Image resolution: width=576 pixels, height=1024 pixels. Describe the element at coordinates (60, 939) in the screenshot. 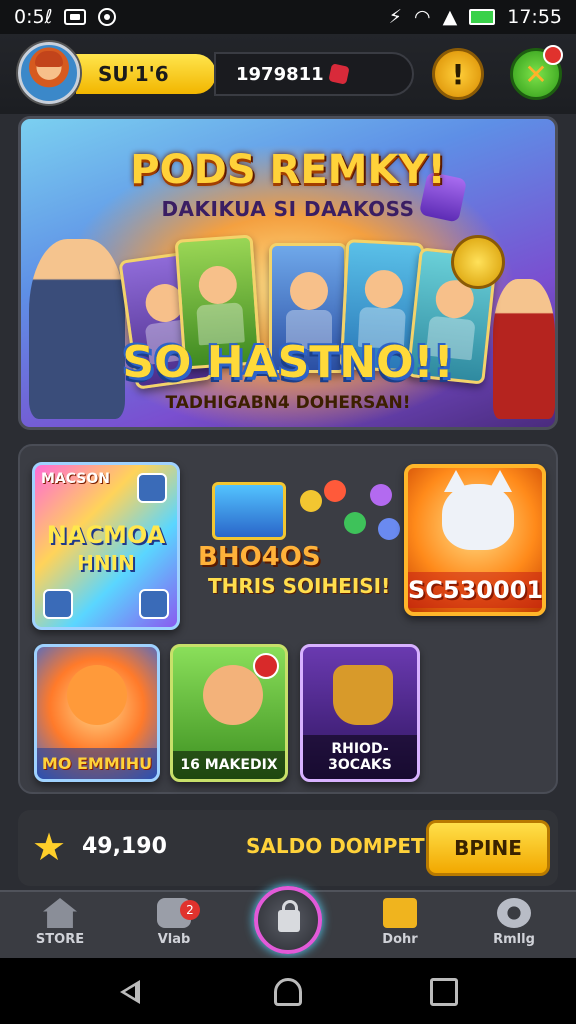

I see `nav-label: STORE` at that location.